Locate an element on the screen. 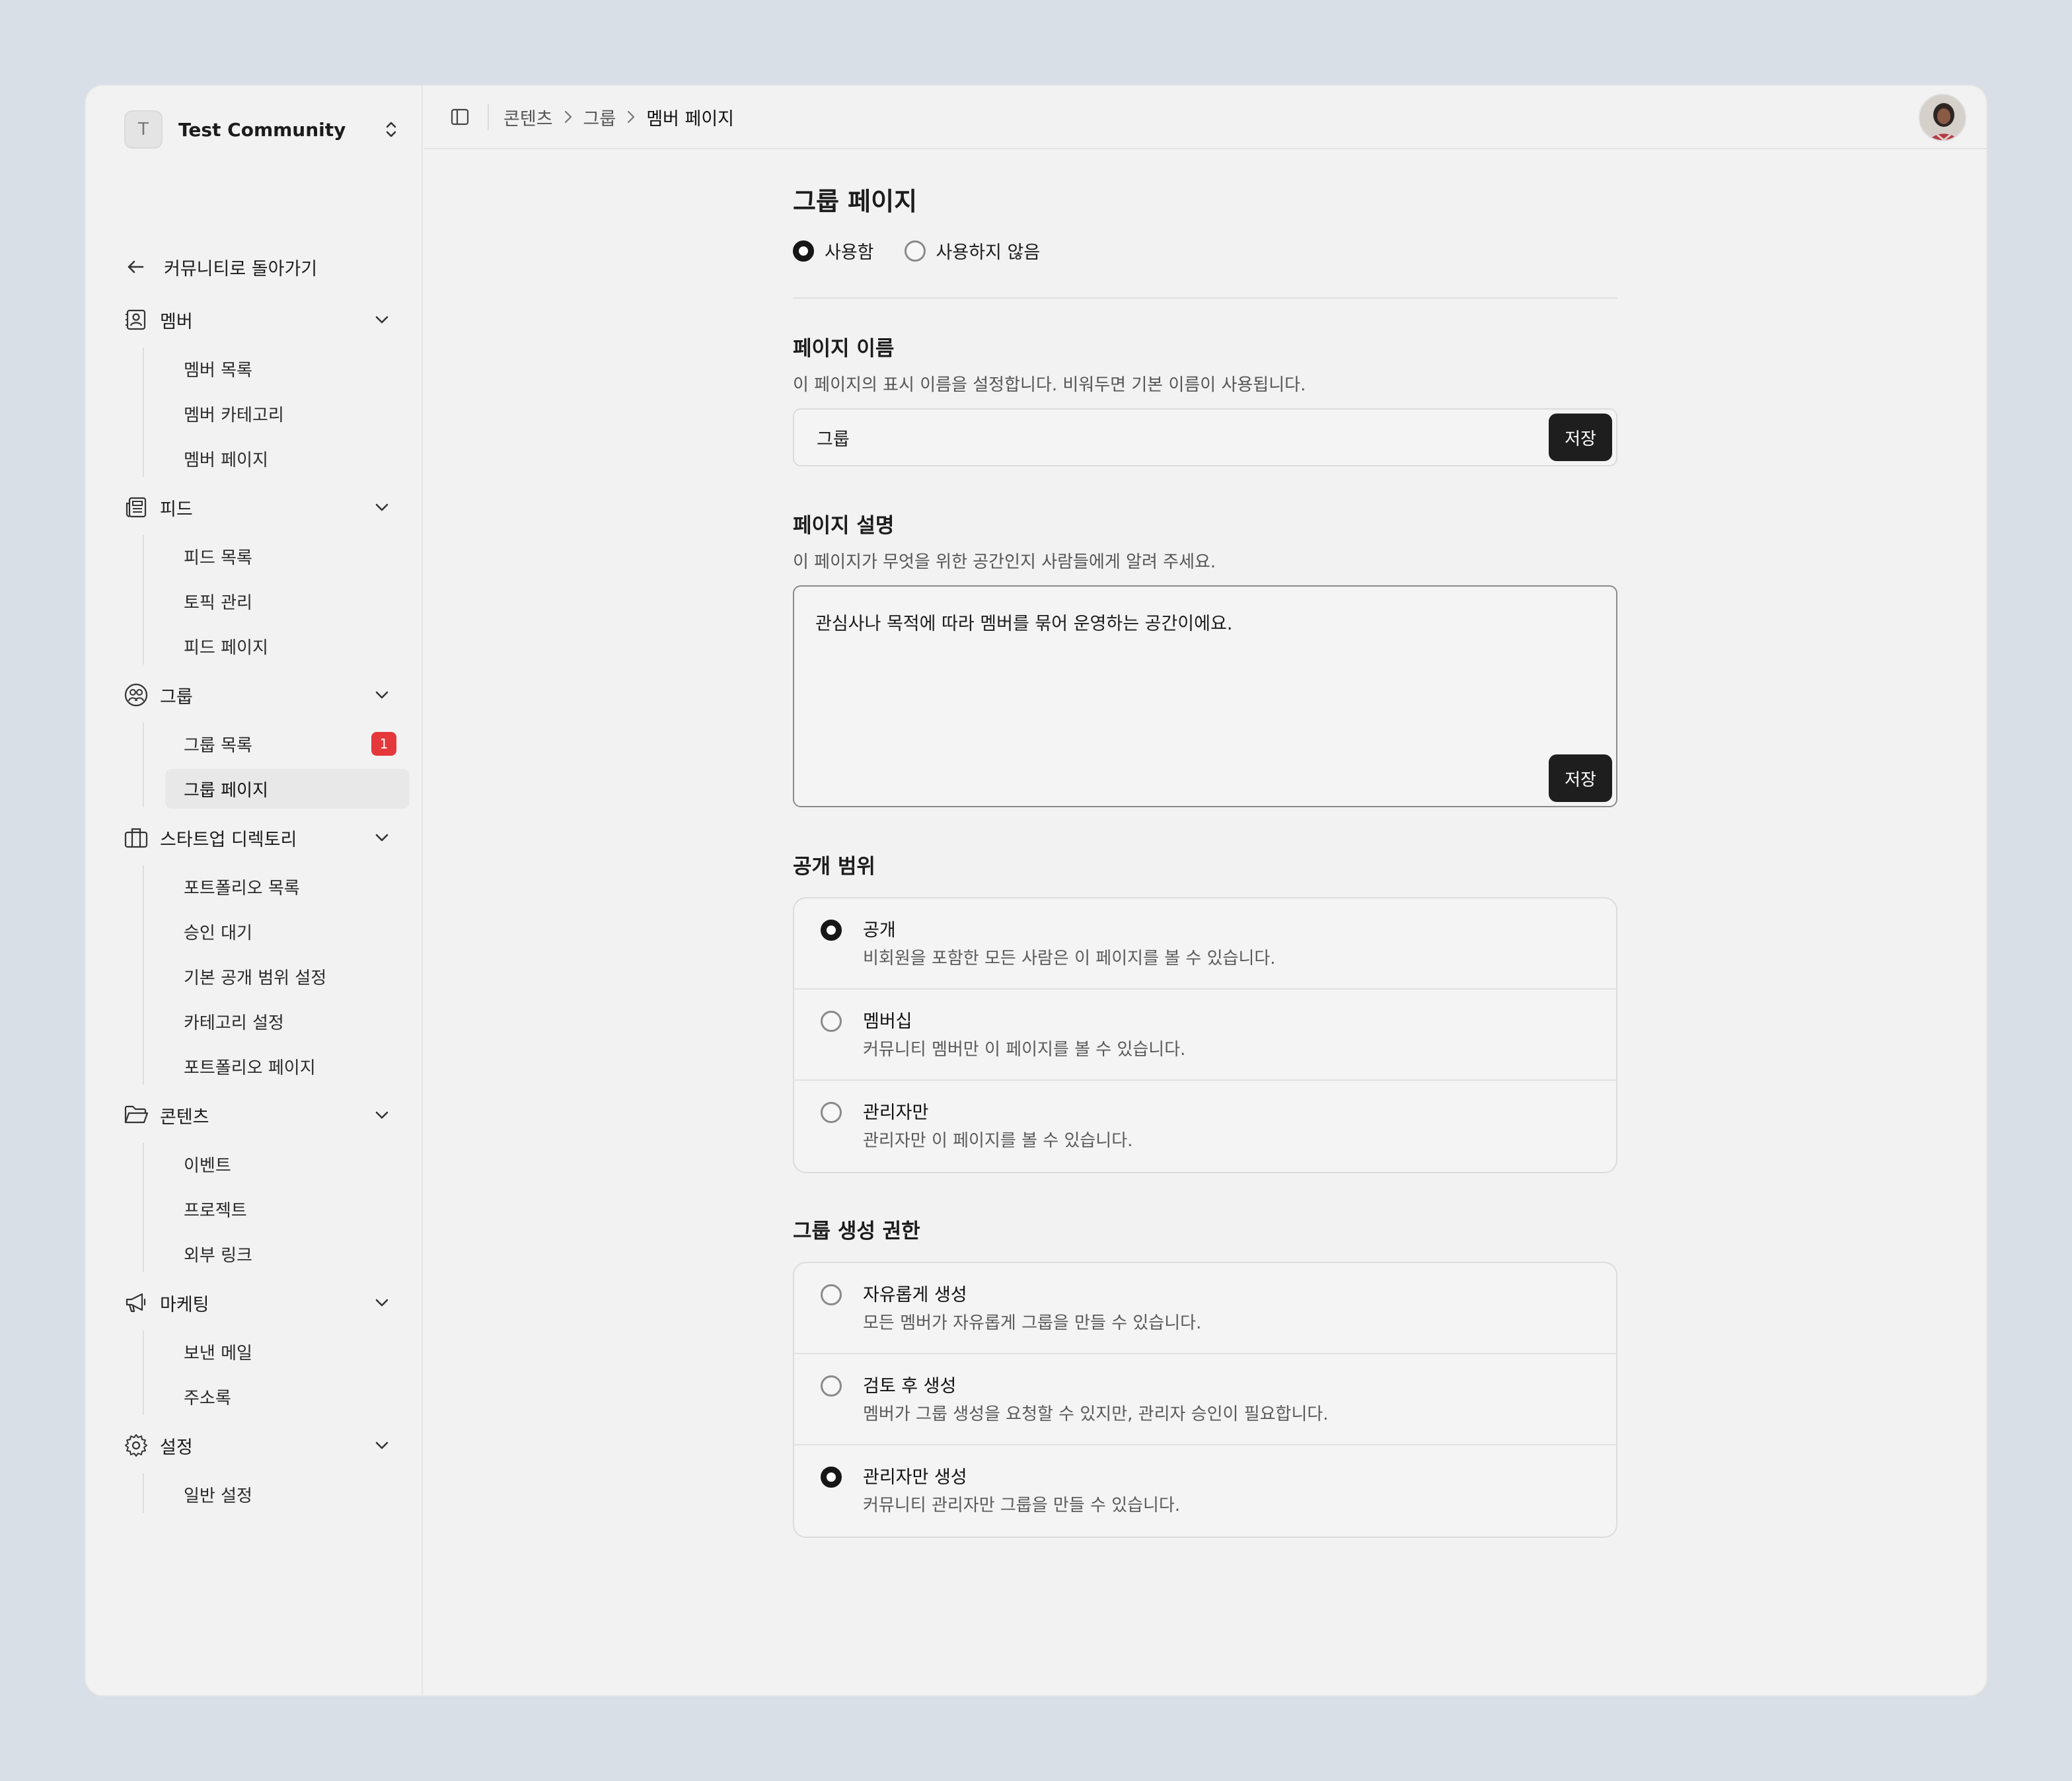 The image size is (2072, 1781). enable-radio-group: 사용함 사용하지 않음 is located at coordinates (931, 251).